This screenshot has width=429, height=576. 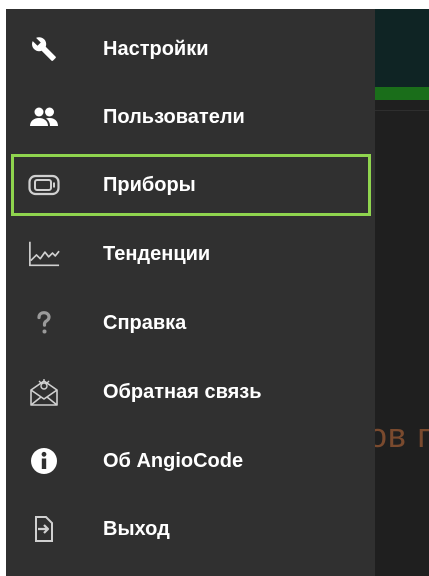 What do you see at coordinates (156, 49) in the screenshot?
I see `menu-item-label: Настройки` at bounding box center [156, 49].